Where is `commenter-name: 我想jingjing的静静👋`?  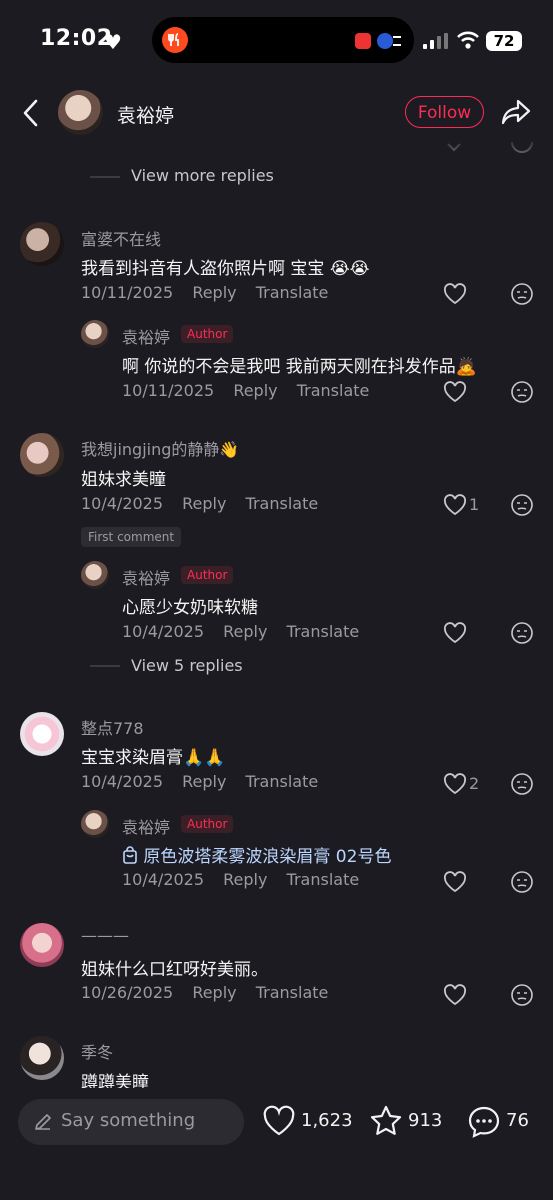
commenter-name: 我想jingjing的静静👋 is located at coordinates (160, 448).